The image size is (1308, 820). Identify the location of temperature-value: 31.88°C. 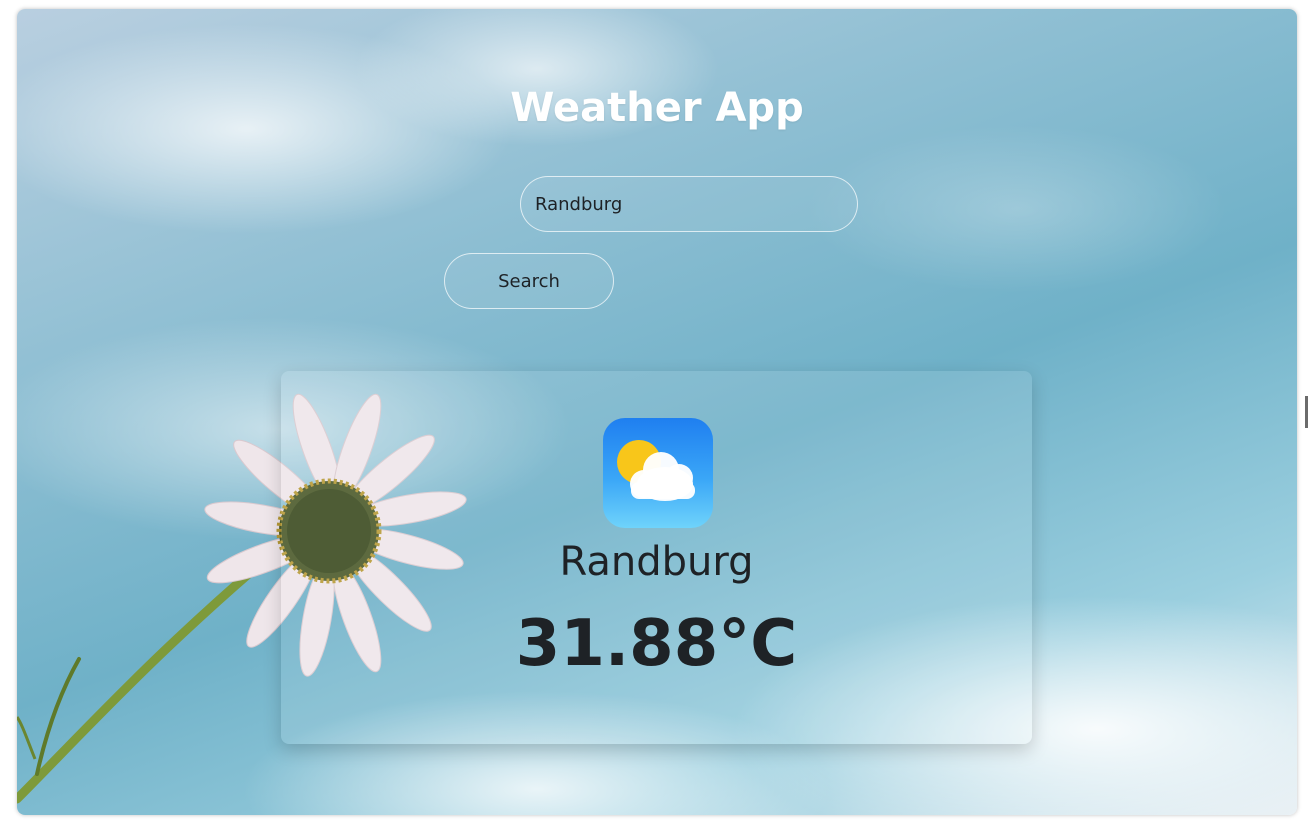
(656, 644).